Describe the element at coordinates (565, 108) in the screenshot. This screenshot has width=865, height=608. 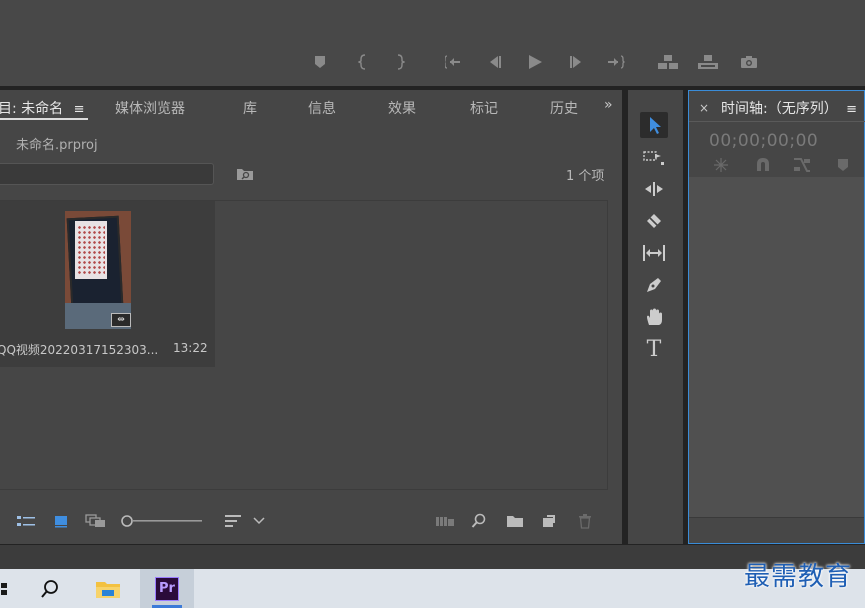
I see `tab-history: 历史` at that location.